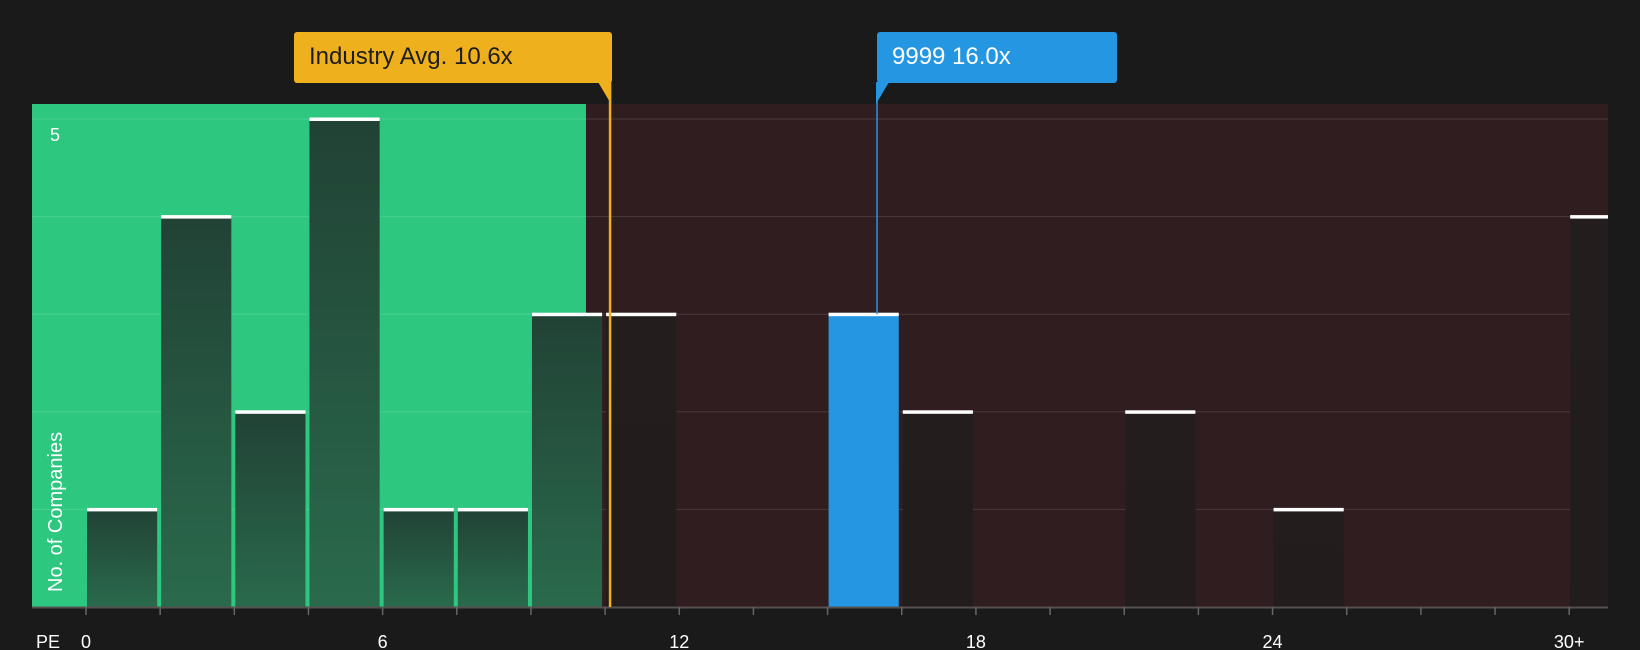 The width and height of the screenshot is (1640, 650). I want to click on industry-average-callout: Industry Avg. 10.6x, so click(453, 57).